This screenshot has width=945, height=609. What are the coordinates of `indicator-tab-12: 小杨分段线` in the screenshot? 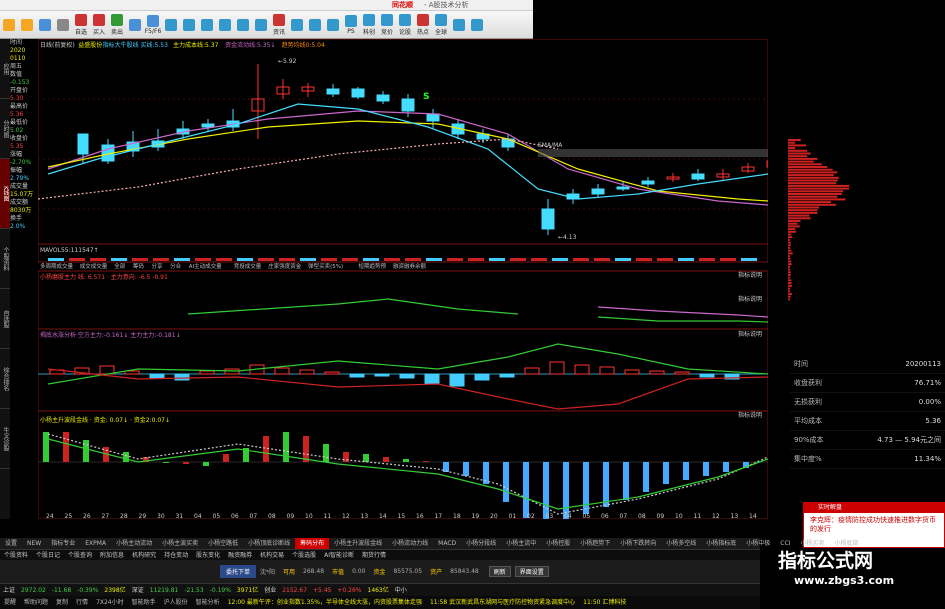 It's located at (481, 543).